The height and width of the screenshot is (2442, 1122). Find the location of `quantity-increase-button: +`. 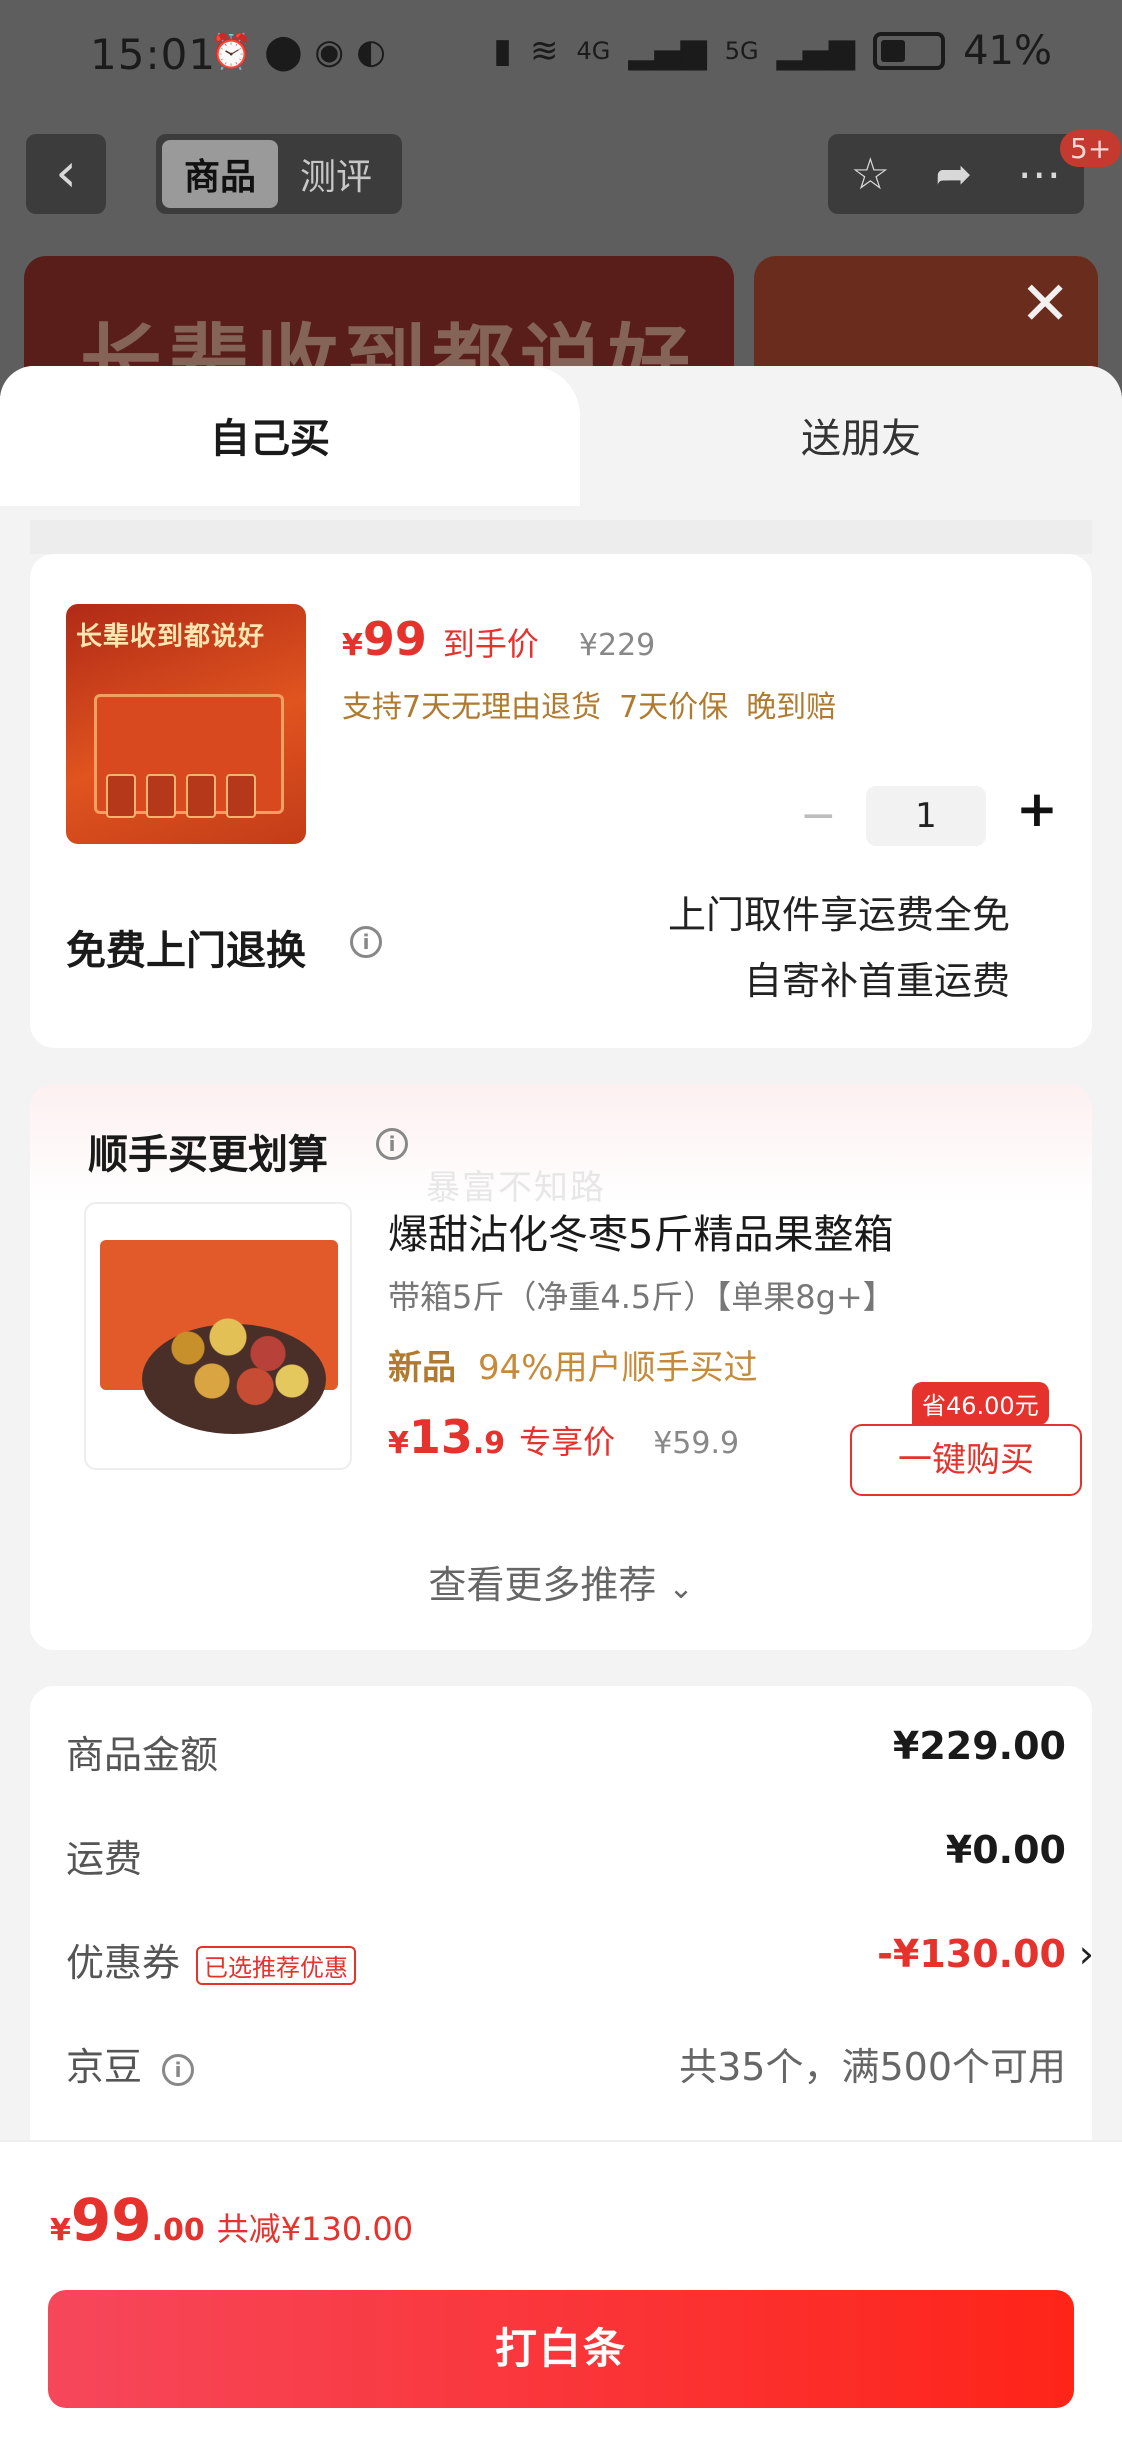

quantity-increase-button: + is located at coordinates (1037, 809).